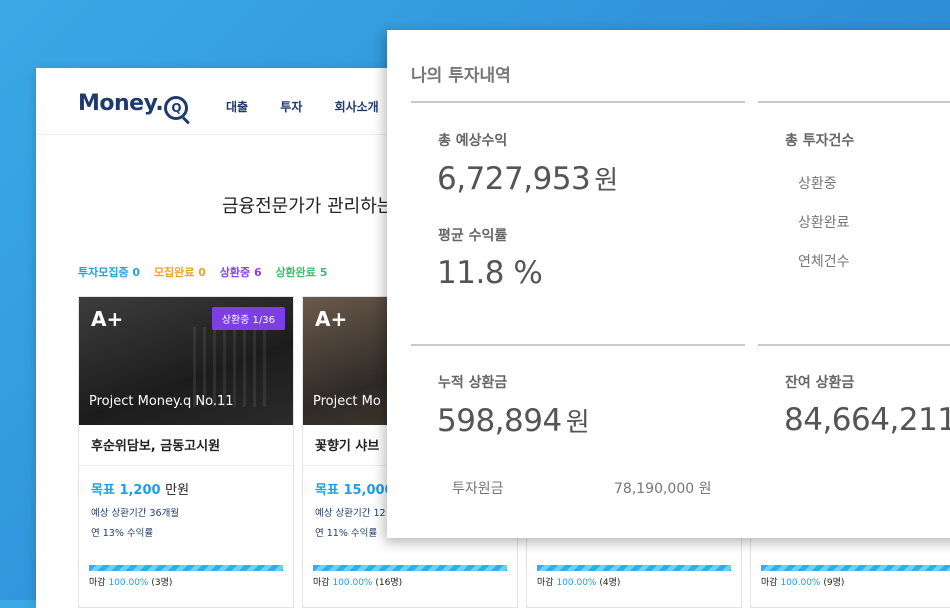 This screenshot has width=950, height=608. I want to click on nav-item-about: 회사소개, so click(357, 107).